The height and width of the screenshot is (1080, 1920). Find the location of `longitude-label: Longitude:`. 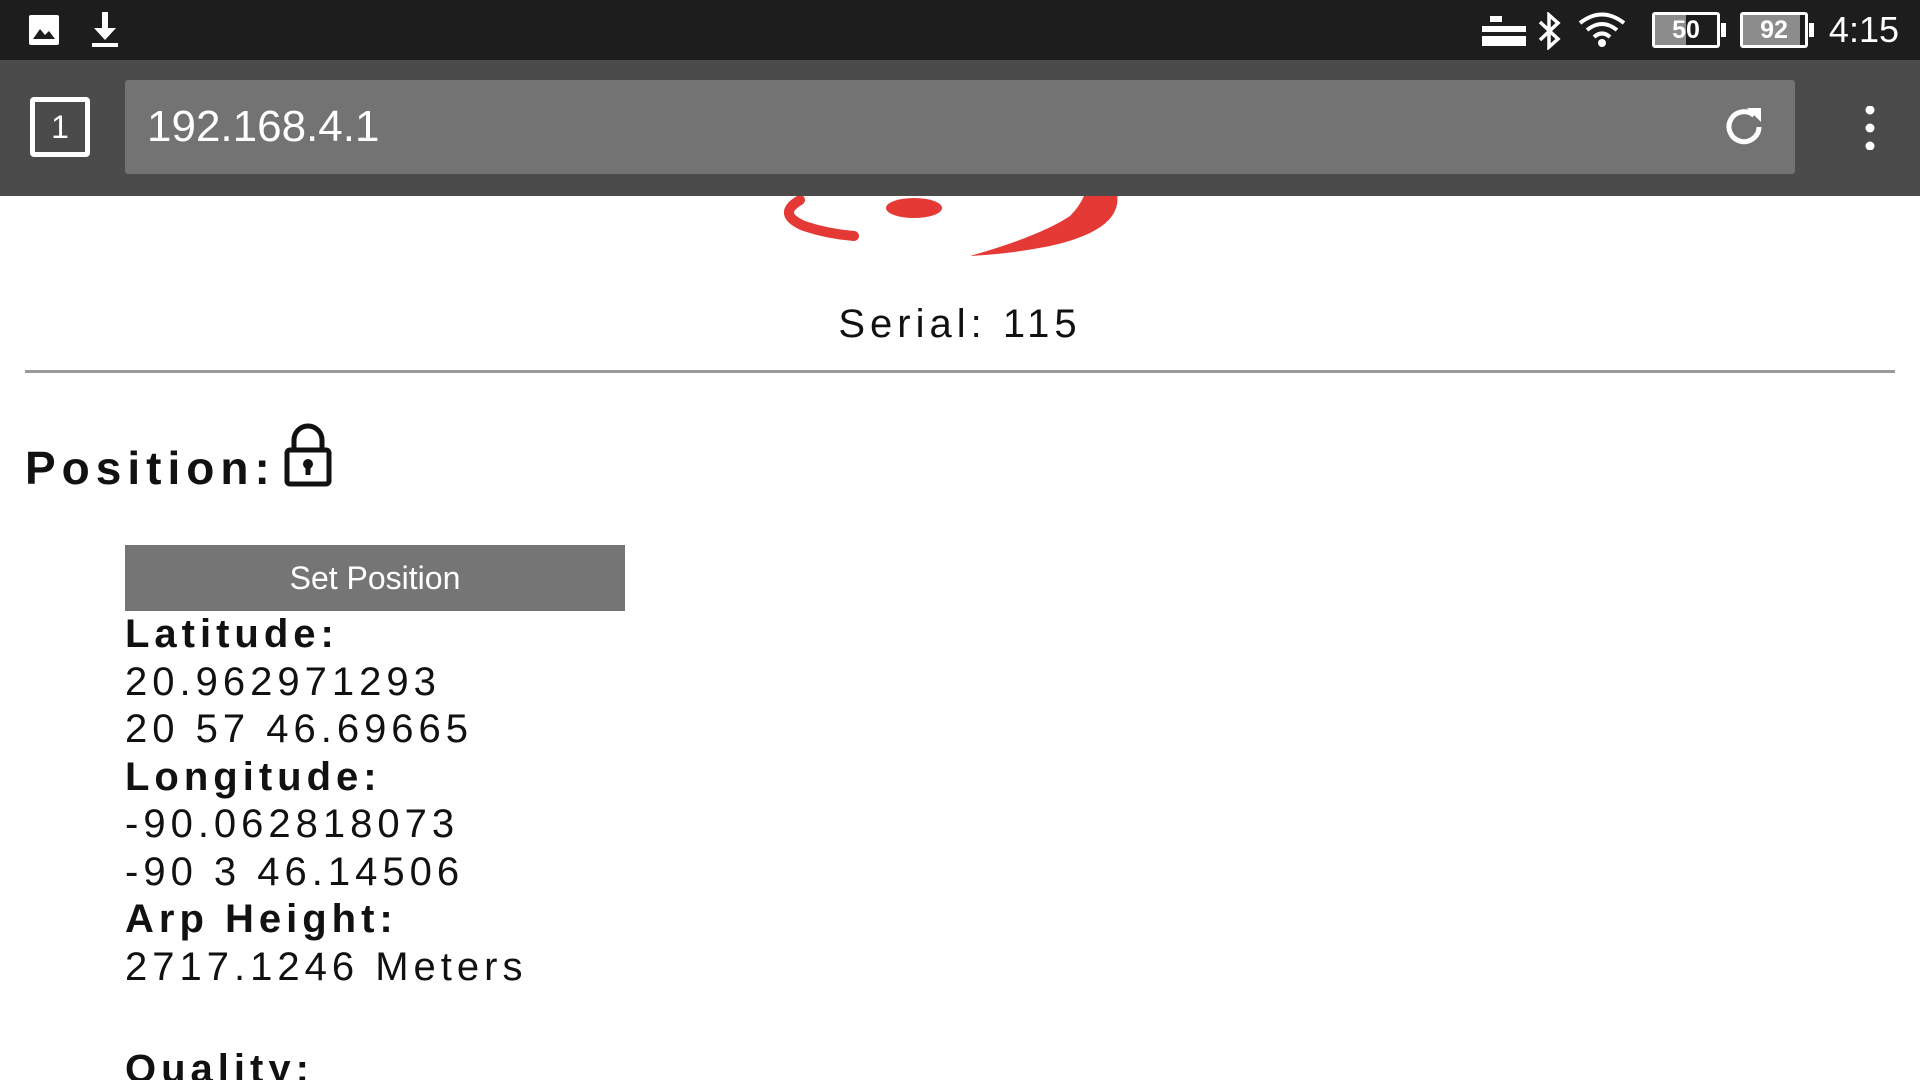

longitude-label: Longitude: is located at coordinates (253, 776).